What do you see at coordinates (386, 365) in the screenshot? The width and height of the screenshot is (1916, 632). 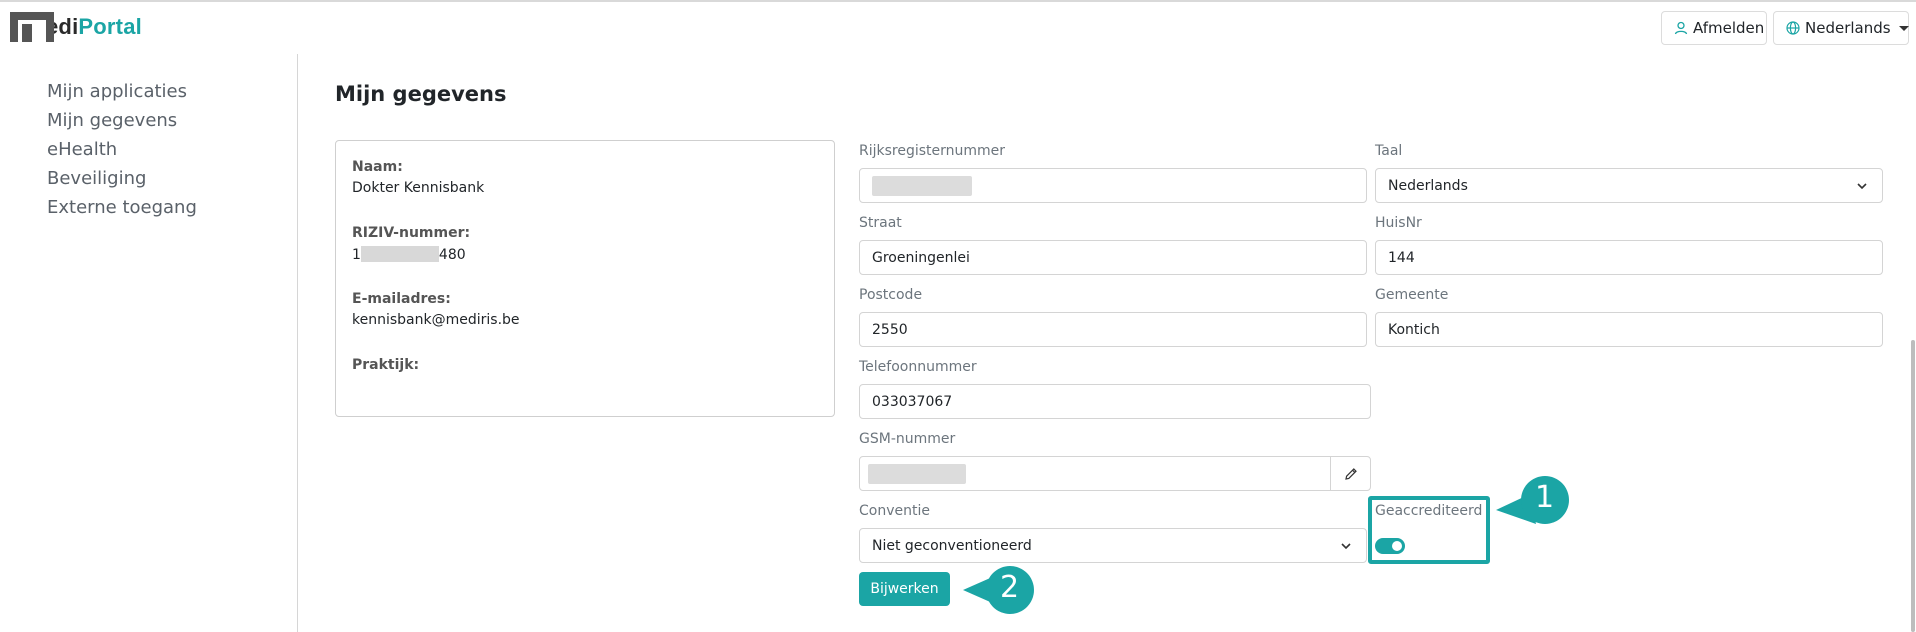 I see `practice-label: Praktijk:` at bounding box center [386, 365].